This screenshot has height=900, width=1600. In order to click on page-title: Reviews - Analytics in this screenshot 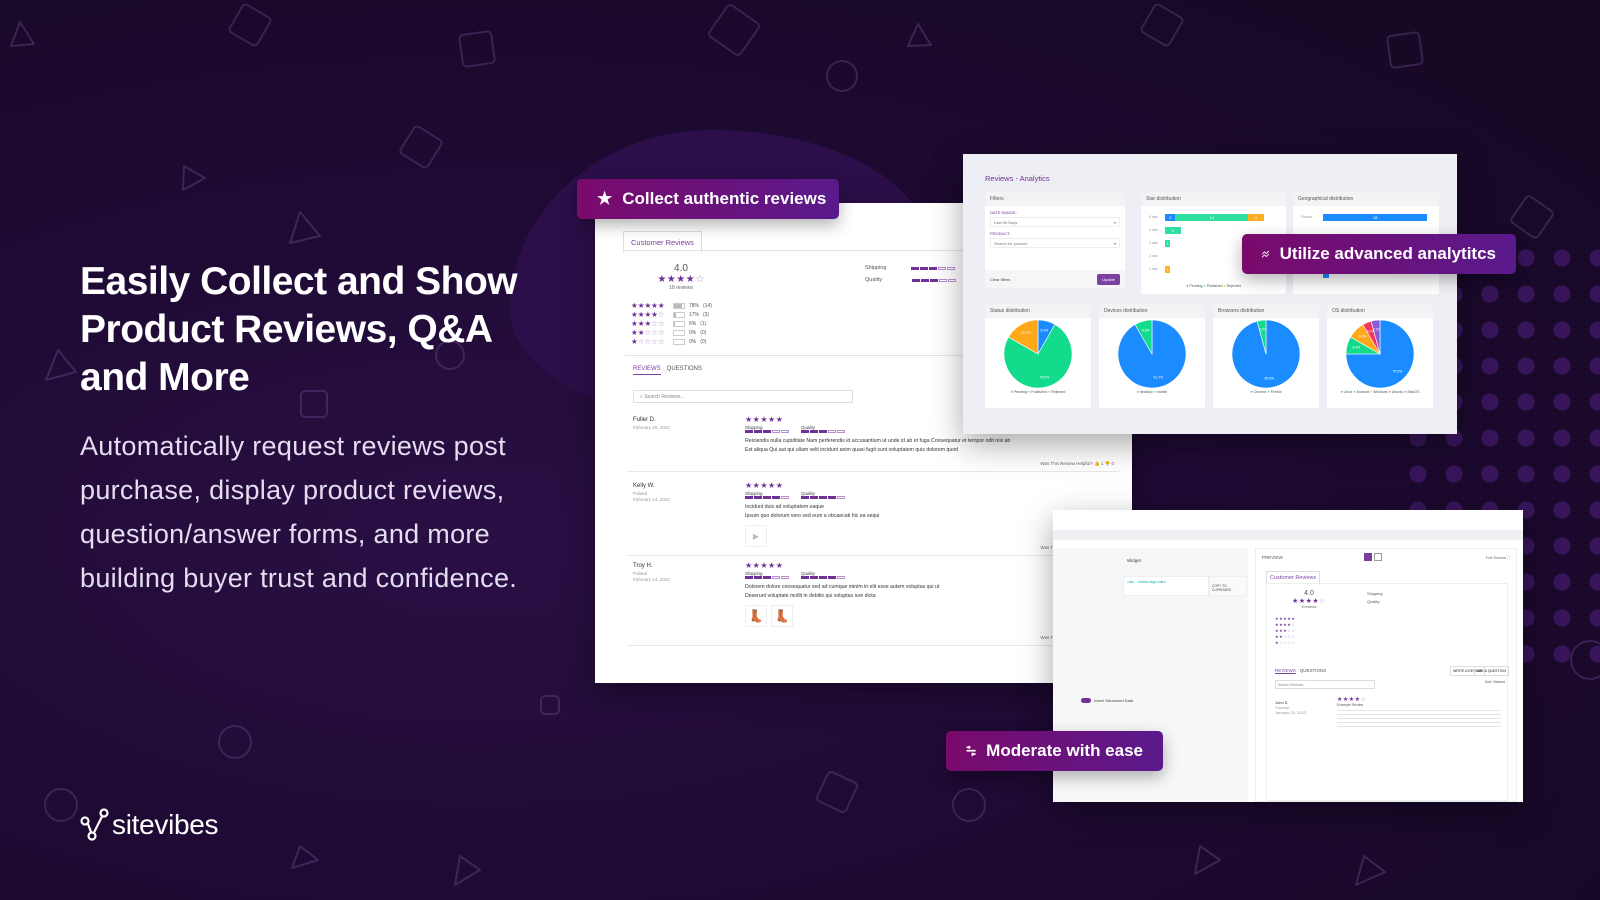, I will do `click(1017, 178)`.